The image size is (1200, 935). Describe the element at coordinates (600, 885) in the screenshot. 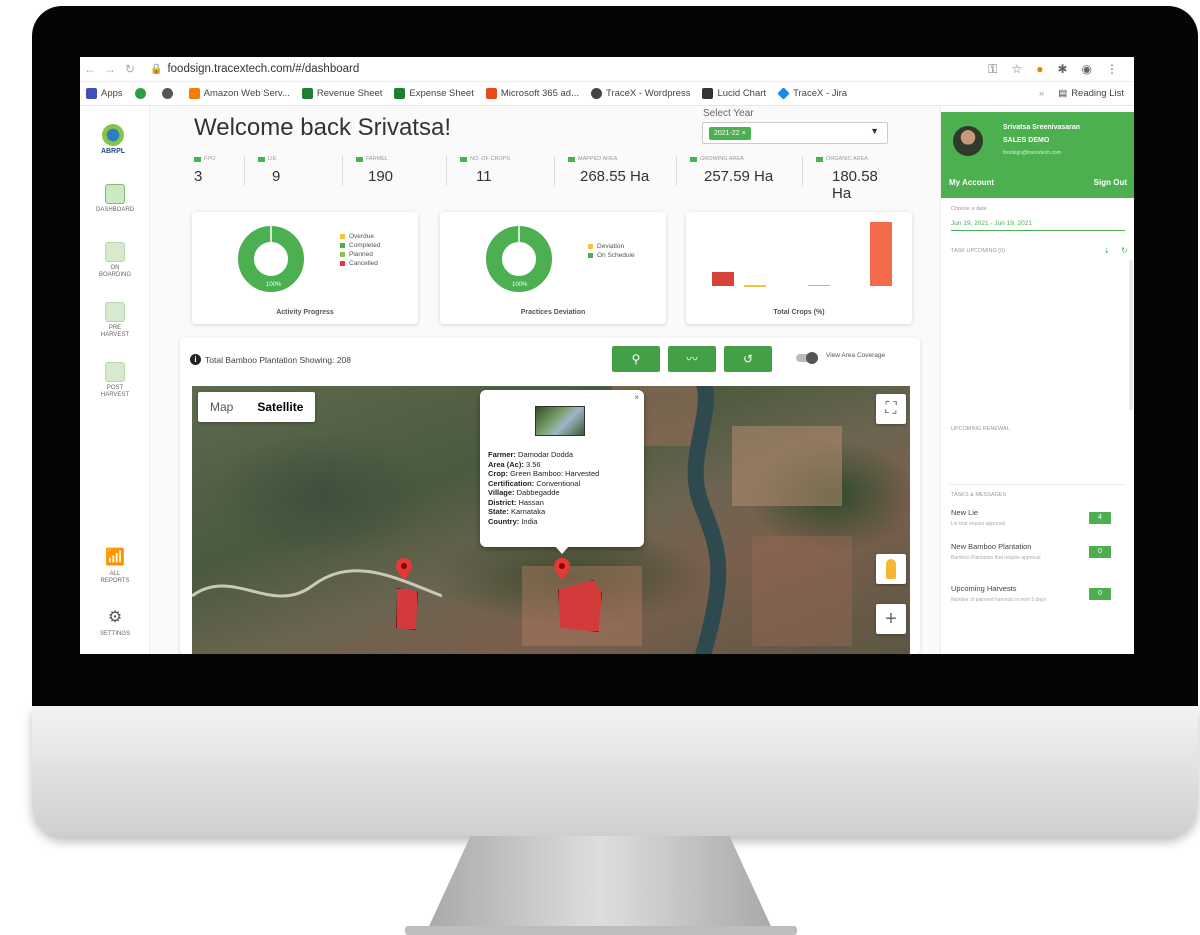

I see `monitor-stand` at that location.